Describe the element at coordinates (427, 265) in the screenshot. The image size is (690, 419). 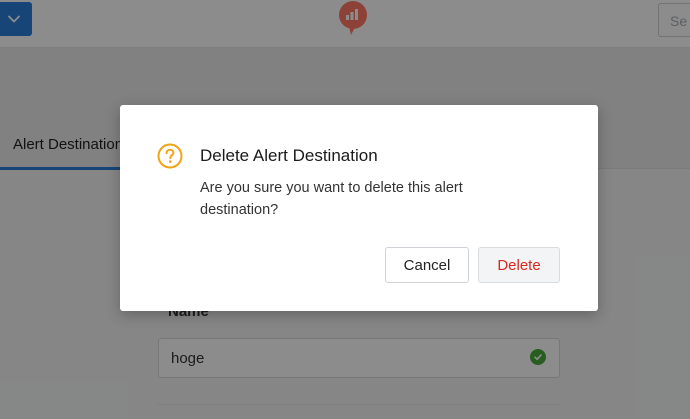
I see `cancel-button: Cancel` at that location.